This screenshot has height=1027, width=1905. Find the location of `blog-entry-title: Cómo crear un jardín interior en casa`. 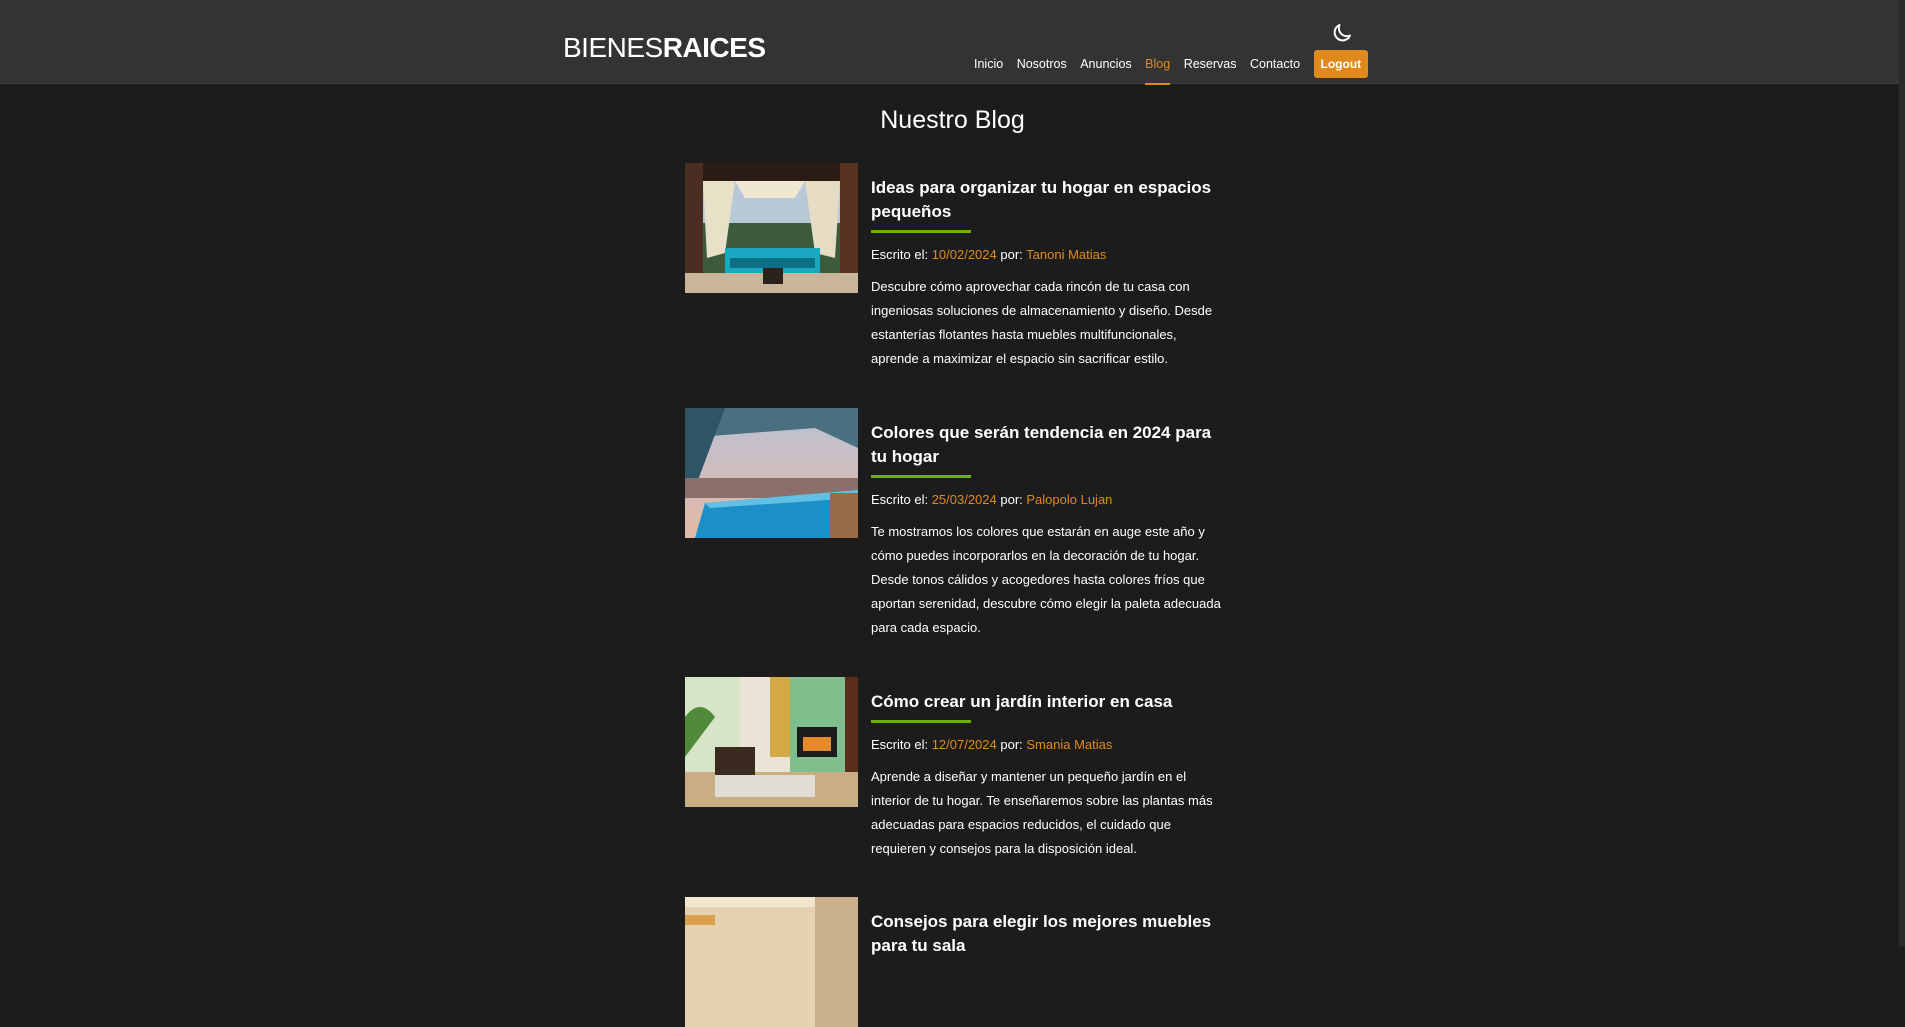

blog-entry-title: Cómo crear un jardín interior en casa is located at coordinates (1048, 702).